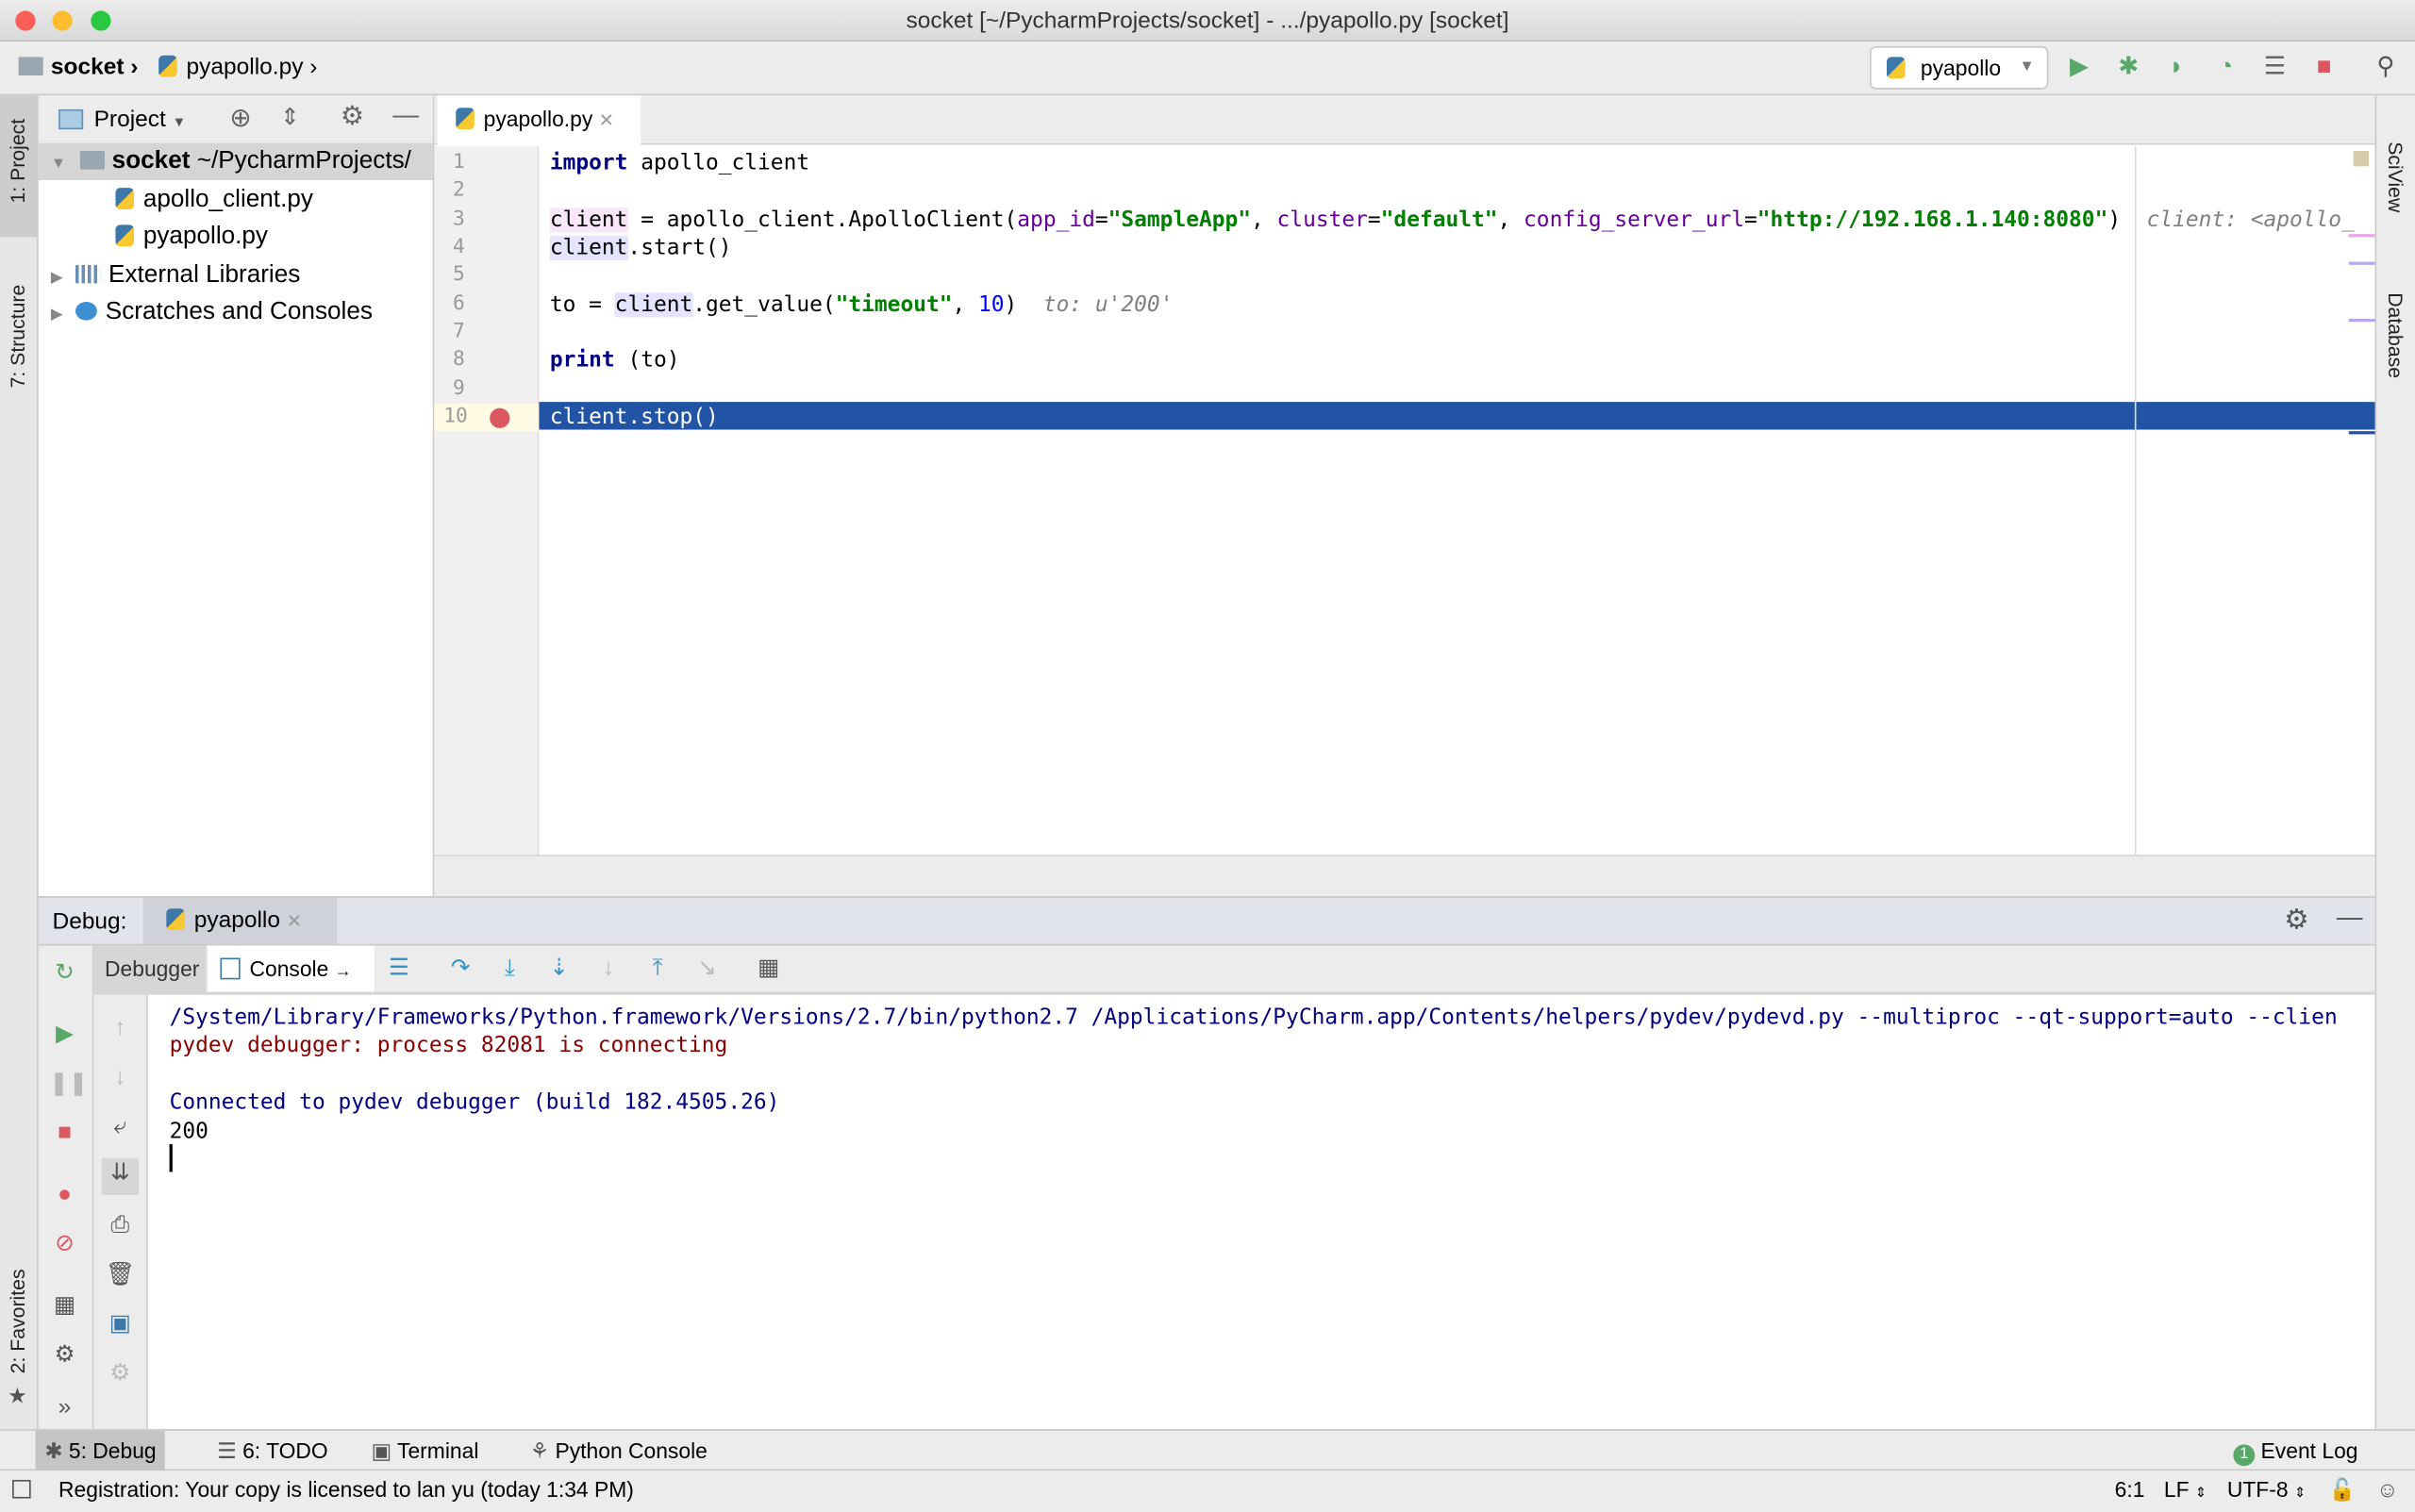 Image resolution: width=2415 pixels, height=1512 pixels. What do you see at coordinates (510, 969) in the screenshot?
I see `step-into-icon: ⤓` at bounding box center [510, 969].